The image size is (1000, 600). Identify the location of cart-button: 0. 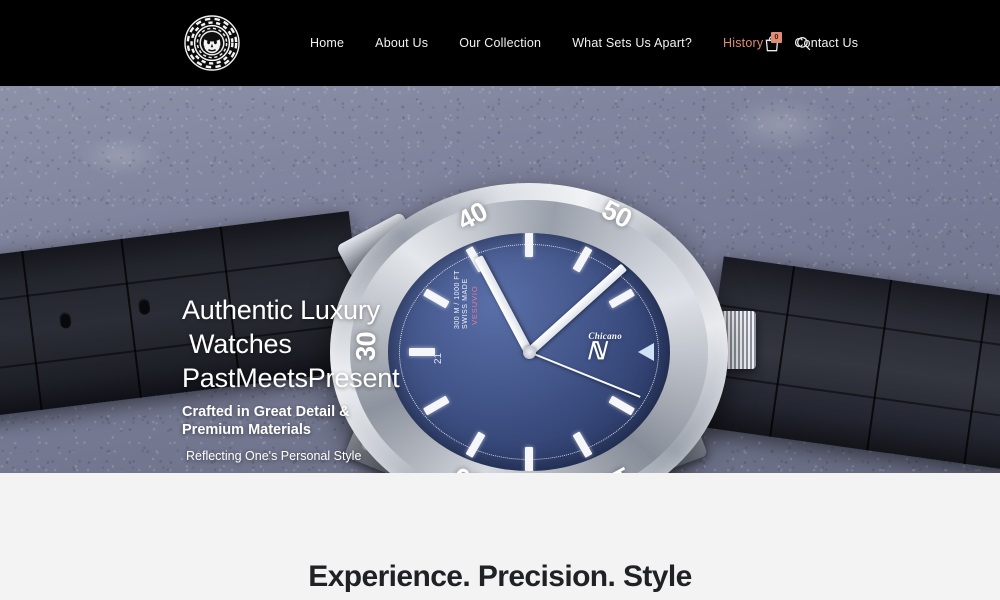
(772, 42).